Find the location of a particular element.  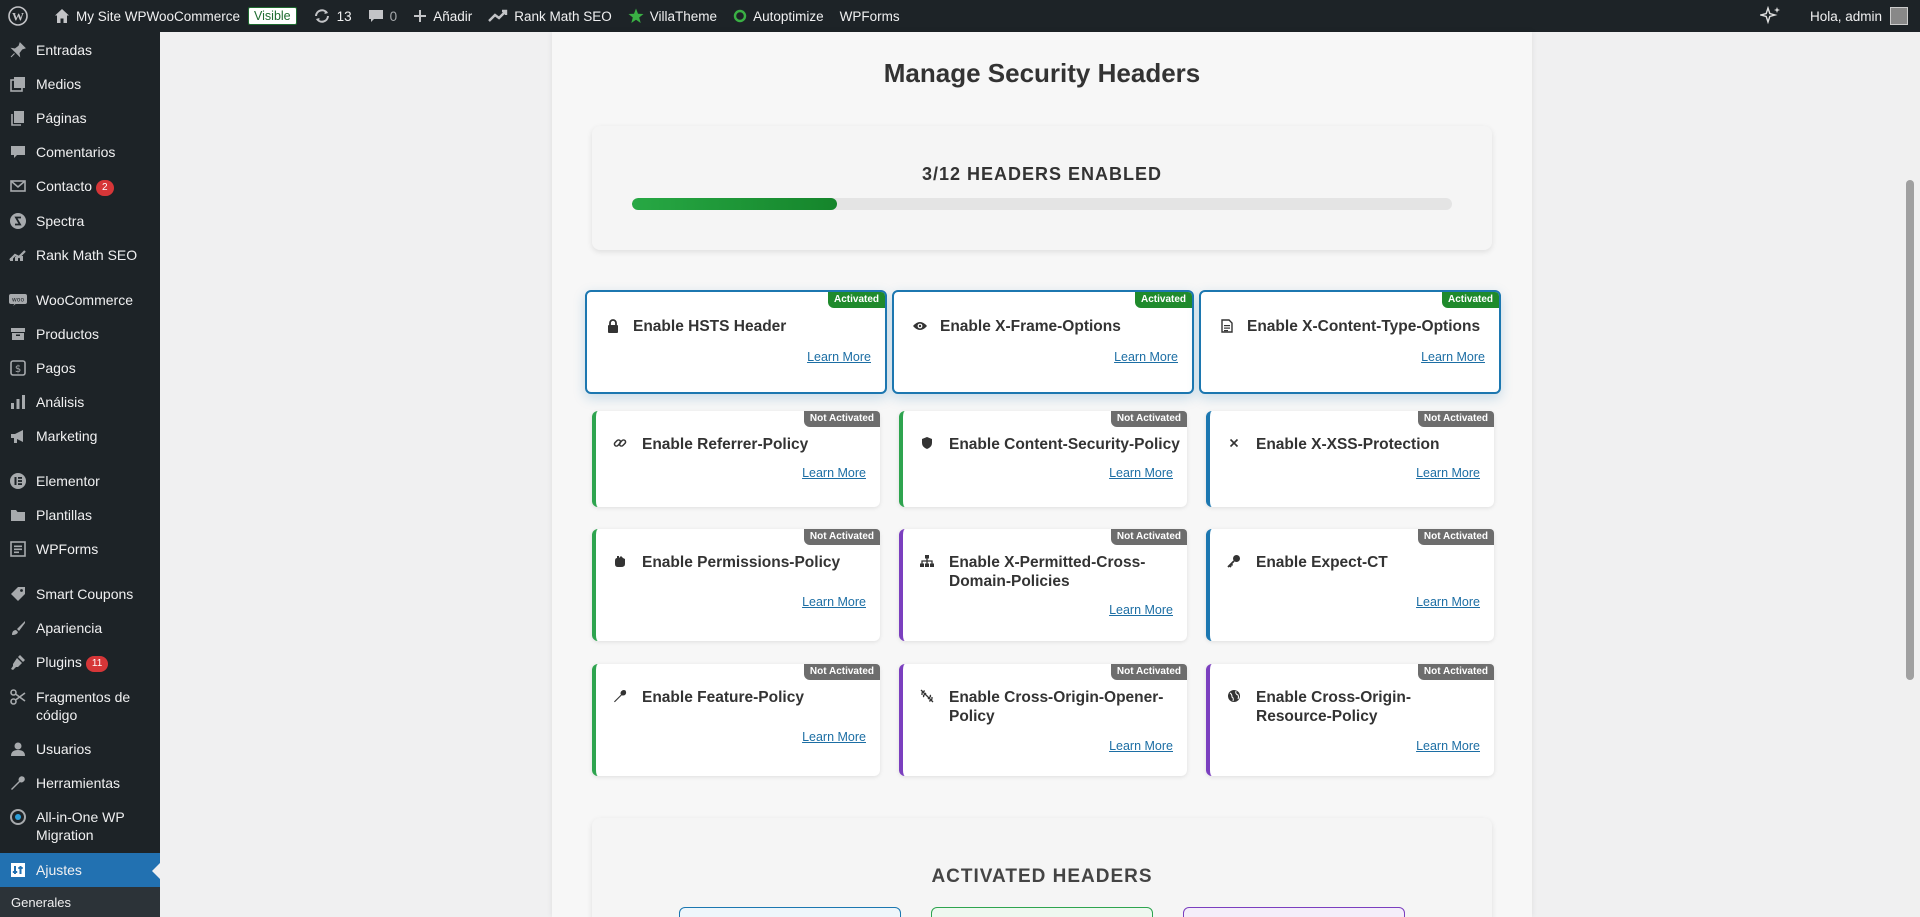

comments-link: 0 is located at coordinates (383, 16).